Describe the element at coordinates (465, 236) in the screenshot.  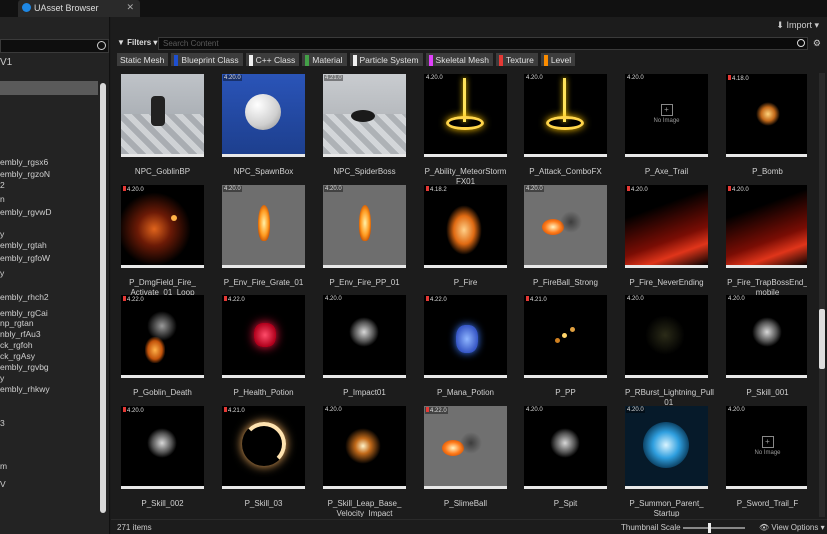
I see `asset-tile: 4.18.2 P_Fire` at that location.